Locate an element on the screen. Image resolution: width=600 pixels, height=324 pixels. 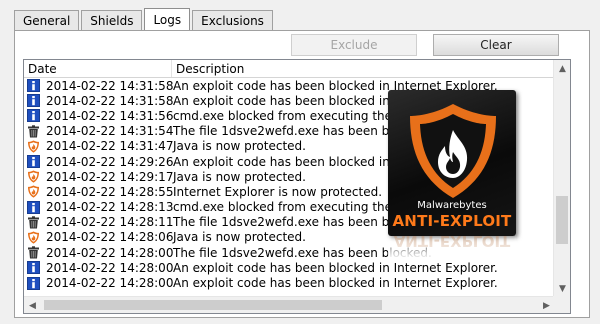
shield-flame-logo-icon is located at coordinates (453, 151).